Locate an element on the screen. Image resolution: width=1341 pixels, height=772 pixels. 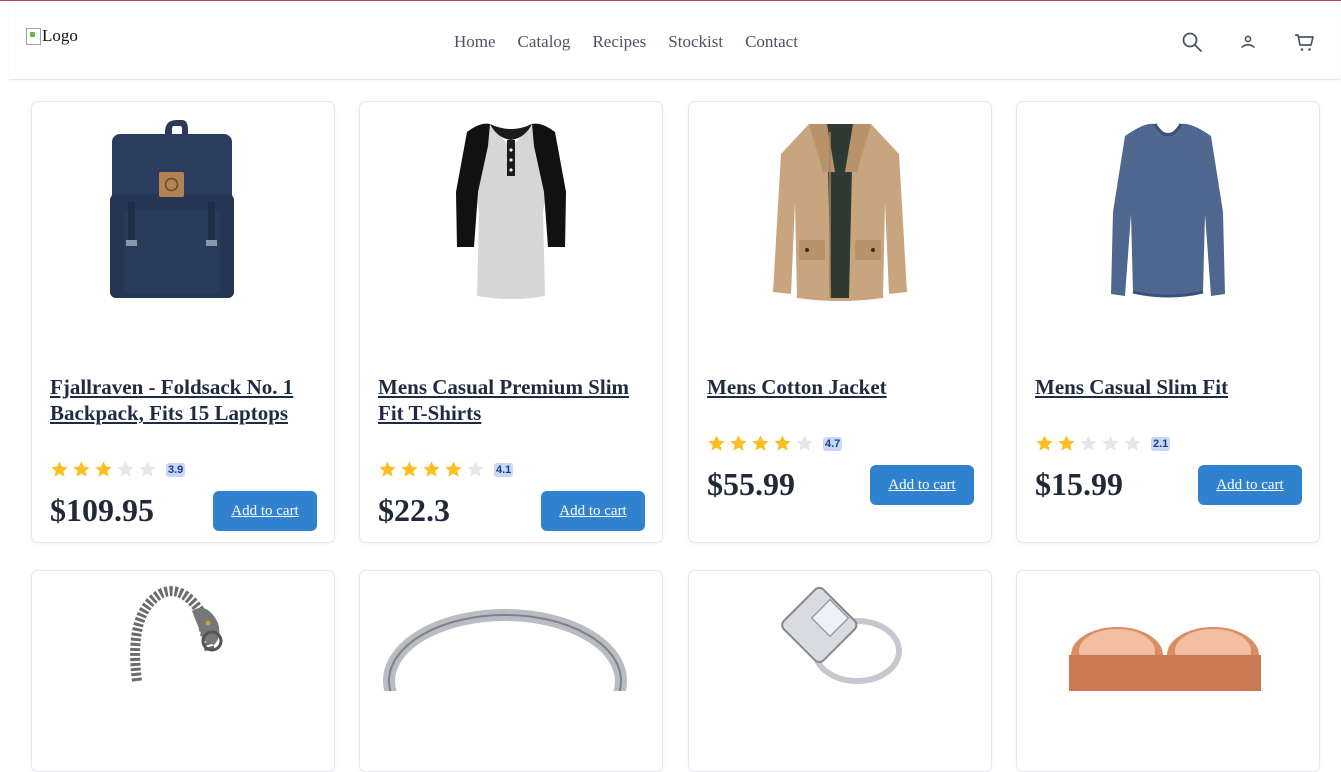
rating-badge: 2.1 is located at coordinates (1161, 443).